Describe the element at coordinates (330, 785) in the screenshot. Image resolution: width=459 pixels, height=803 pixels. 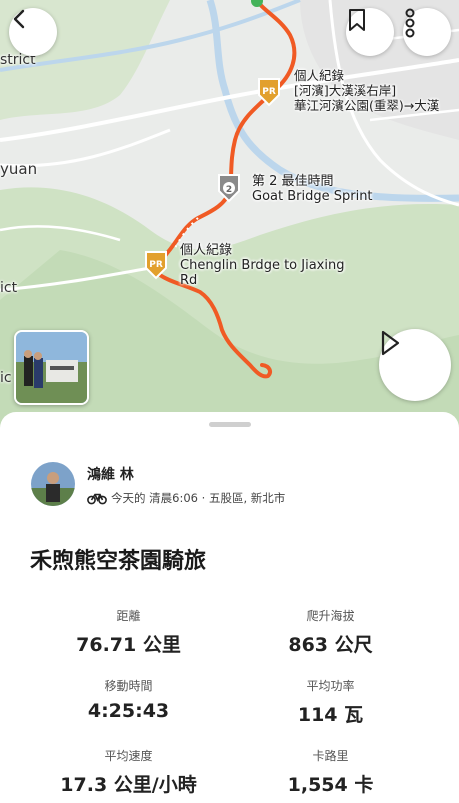
I see `stat-value: 1,554 卡` at that location.